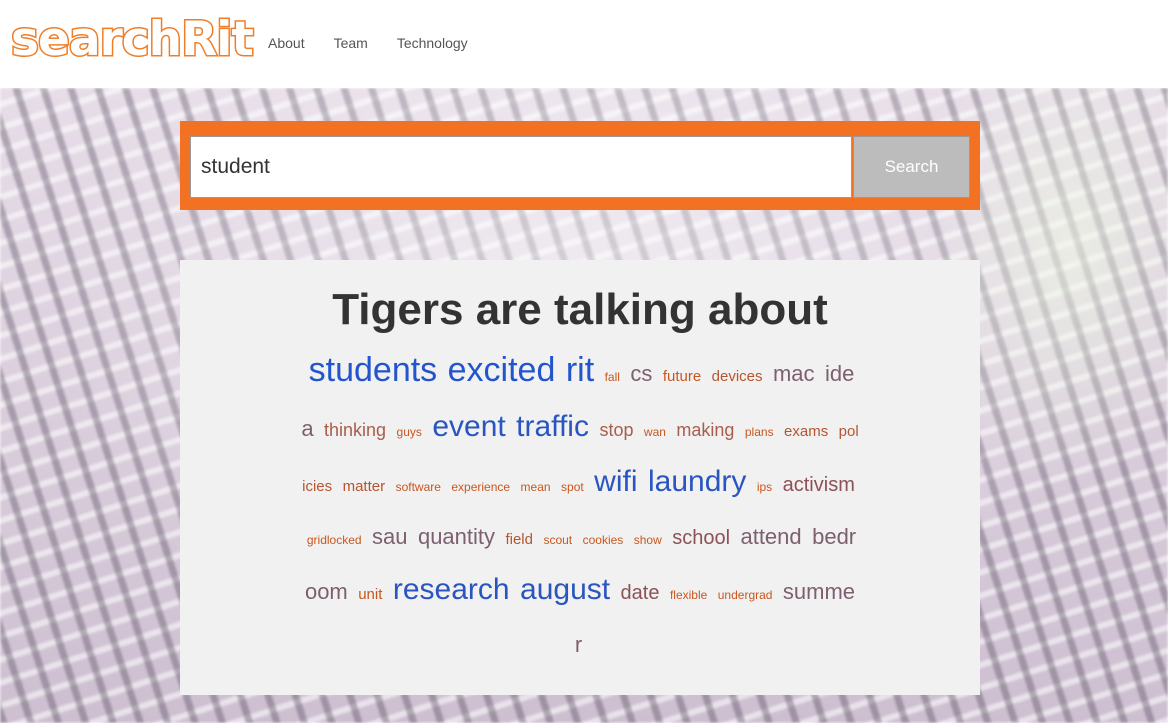 This screenshot has height=723, width=1168. What do you see at coordinates (612, 377) in the screenshot?
I see `cloud-word: fall` at bounding box center [612, 377].